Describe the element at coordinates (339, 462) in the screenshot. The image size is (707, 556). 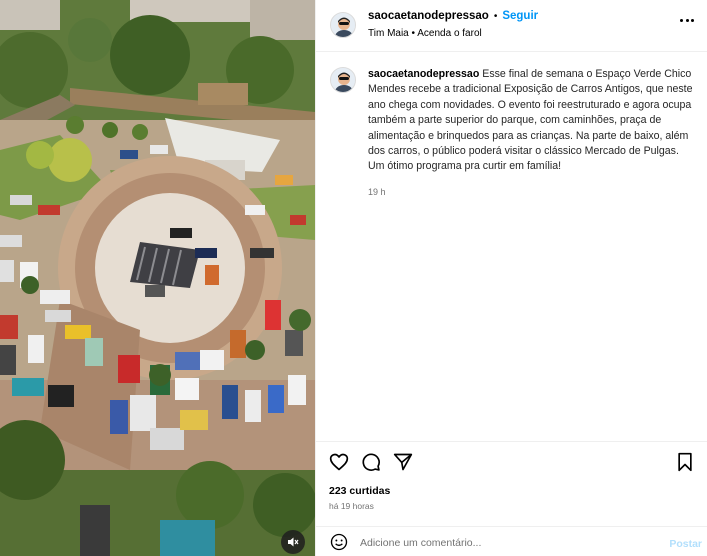
I see `heart-icon` at that location.